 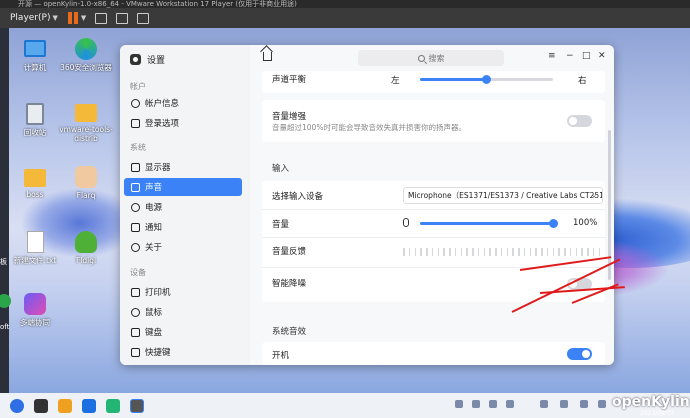 I want to click on input-volume-slider-fill, so click(x=486, y=223).